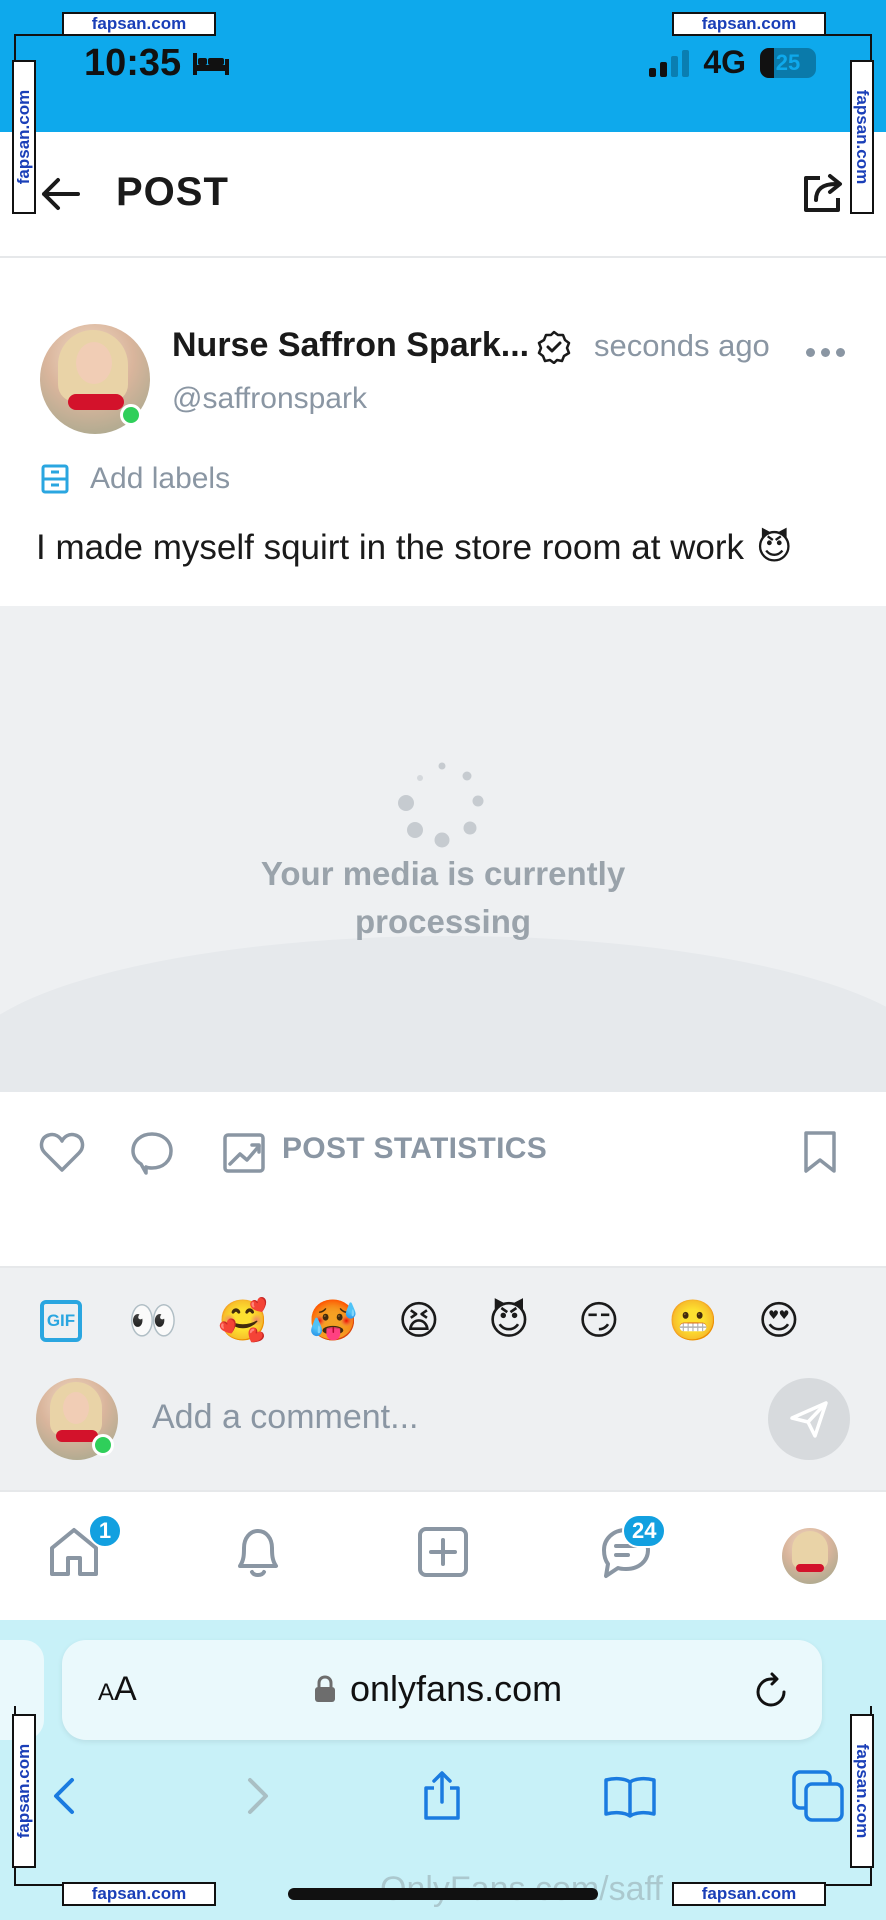 The width and height of the screenshot is (886, 1920). Describe the element at coordinates (554, 347) in the screenshot. I see `verified-icon` at that location.